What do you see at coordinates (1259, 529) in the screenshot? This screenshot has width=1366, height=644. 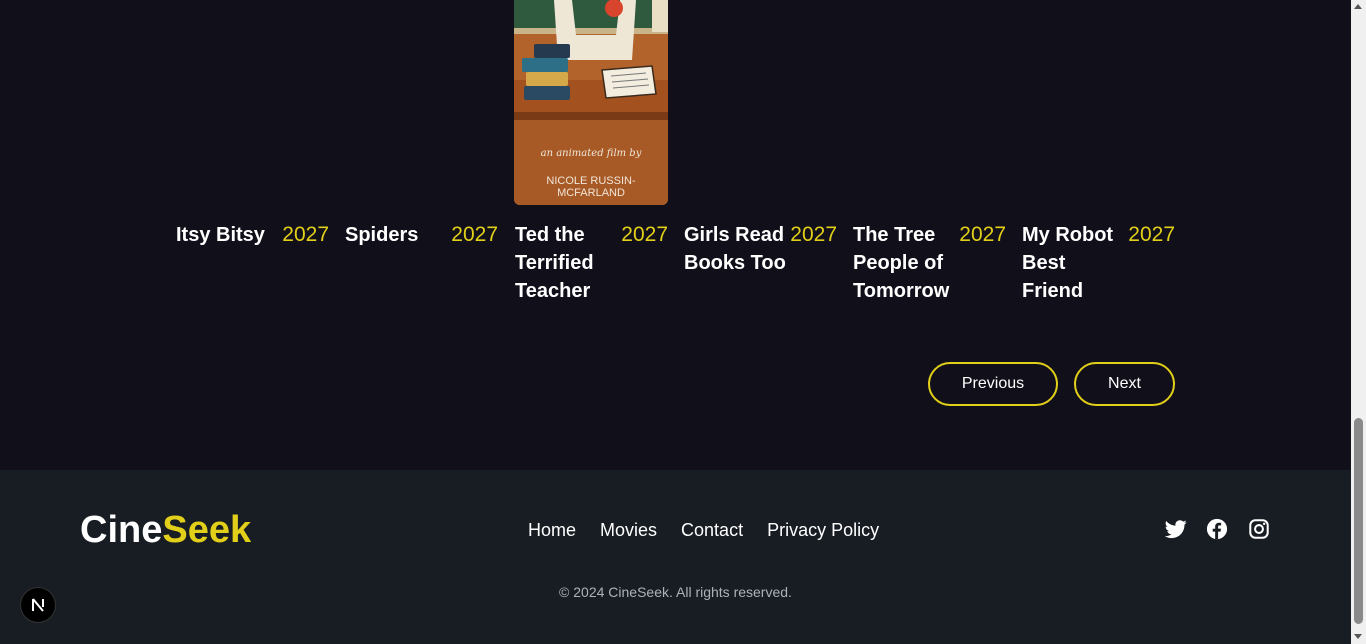 I see `instagram-icon` at bounding box center [1259, 529].